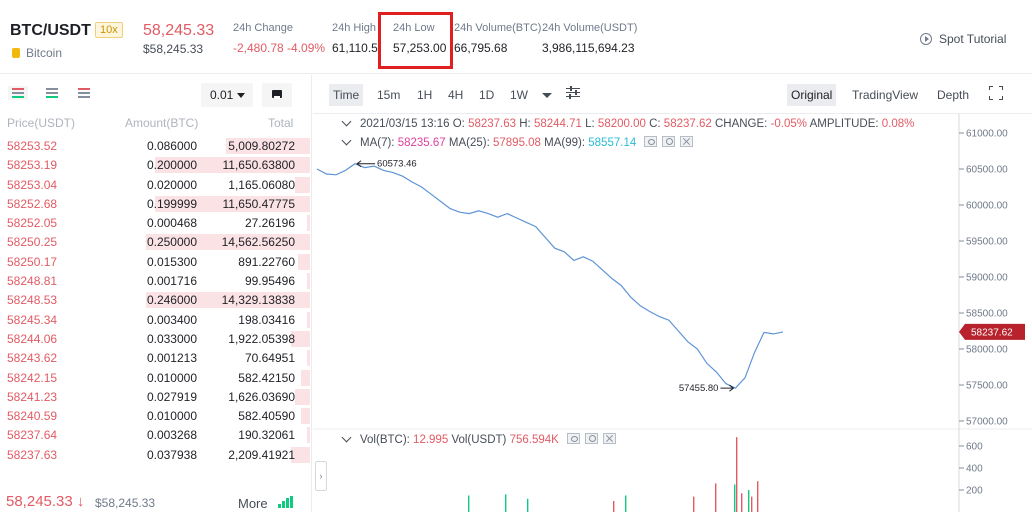 The width and height of the screenshot is (1032, 512). Describe the element at coordinates (171, 396) in the screenshot. I see `ask-amount: 0.027919` at that location.